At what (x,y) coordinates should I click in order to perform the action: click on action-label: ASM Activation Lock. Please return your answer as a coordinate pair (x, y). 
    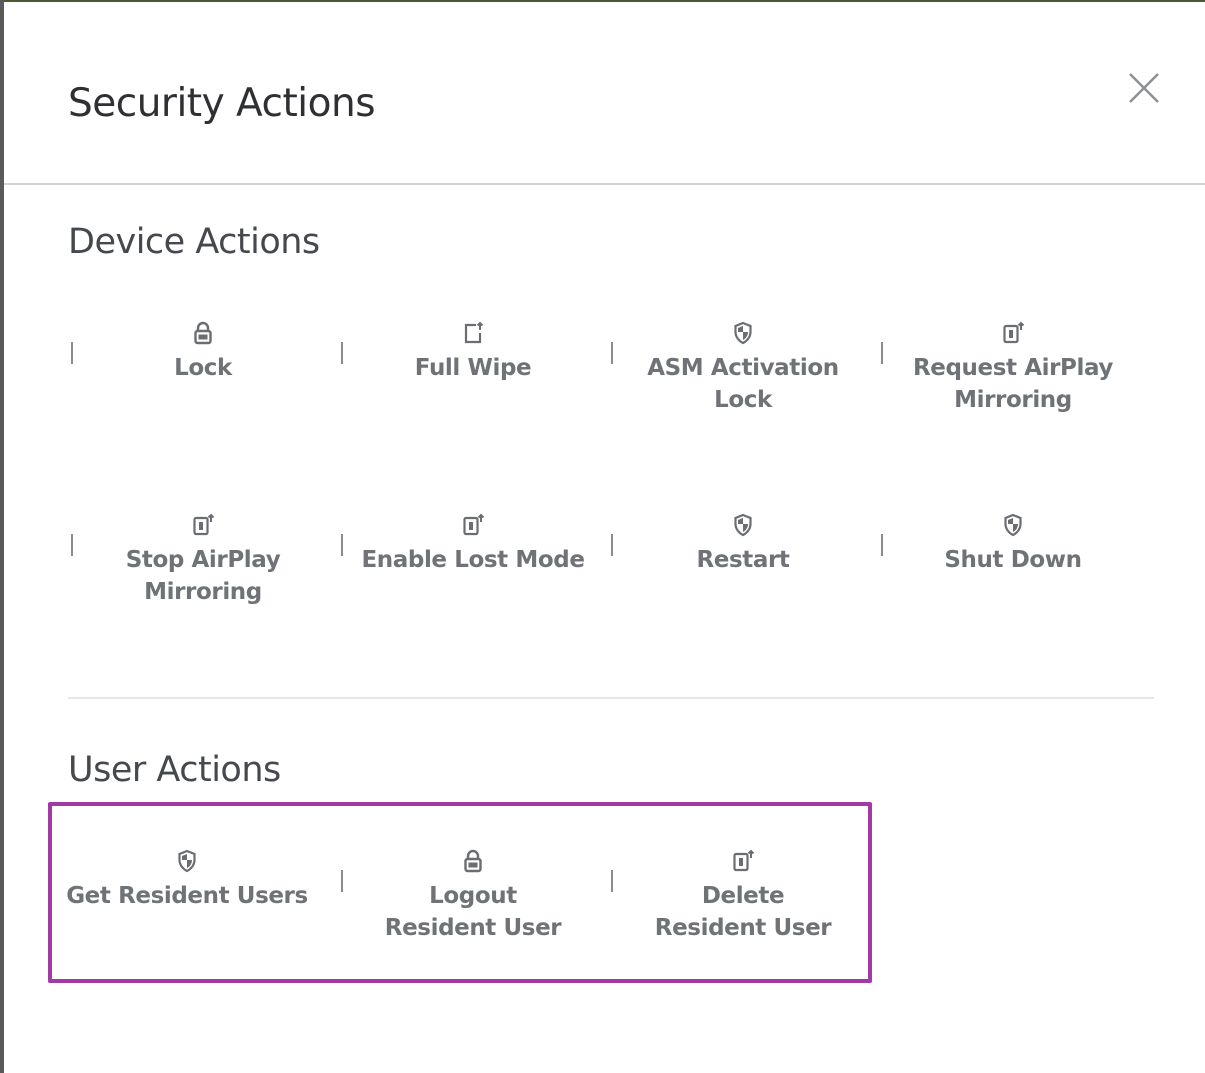
    Looking at the image, I should click on (743, 384).